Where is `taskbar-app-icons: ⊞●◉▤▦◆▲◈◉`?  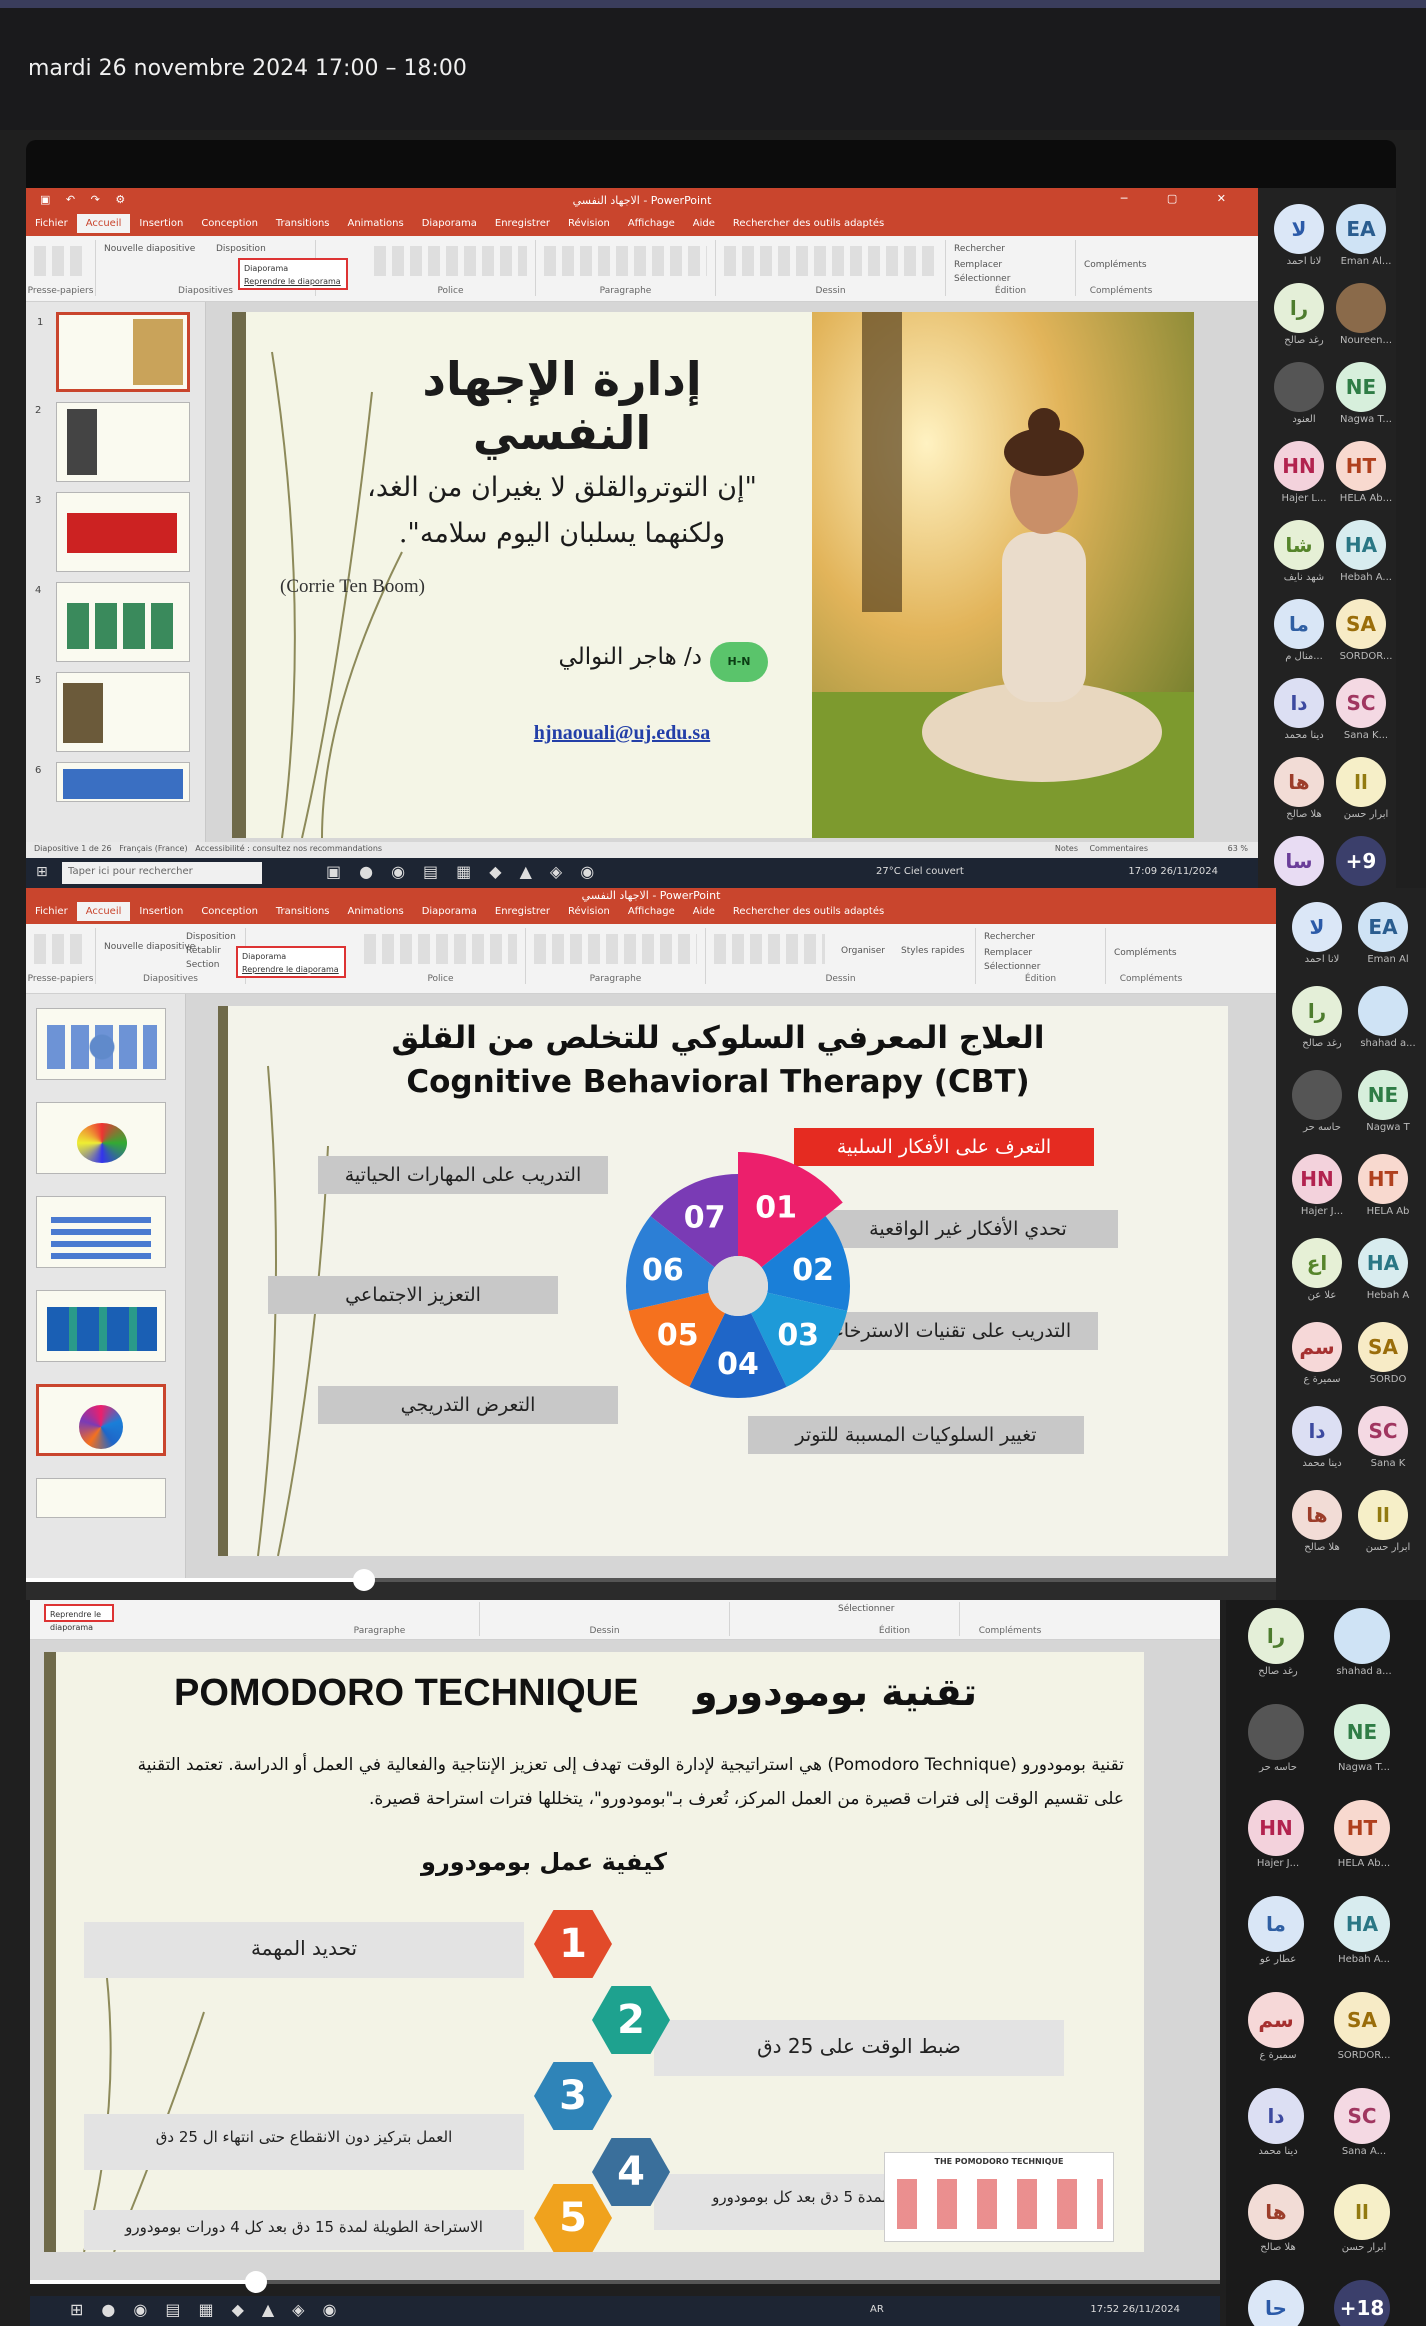
taskbar-app-icons: ⊞●◉▤▦◆▲◈◉ is located at coordinates (212, 2309).